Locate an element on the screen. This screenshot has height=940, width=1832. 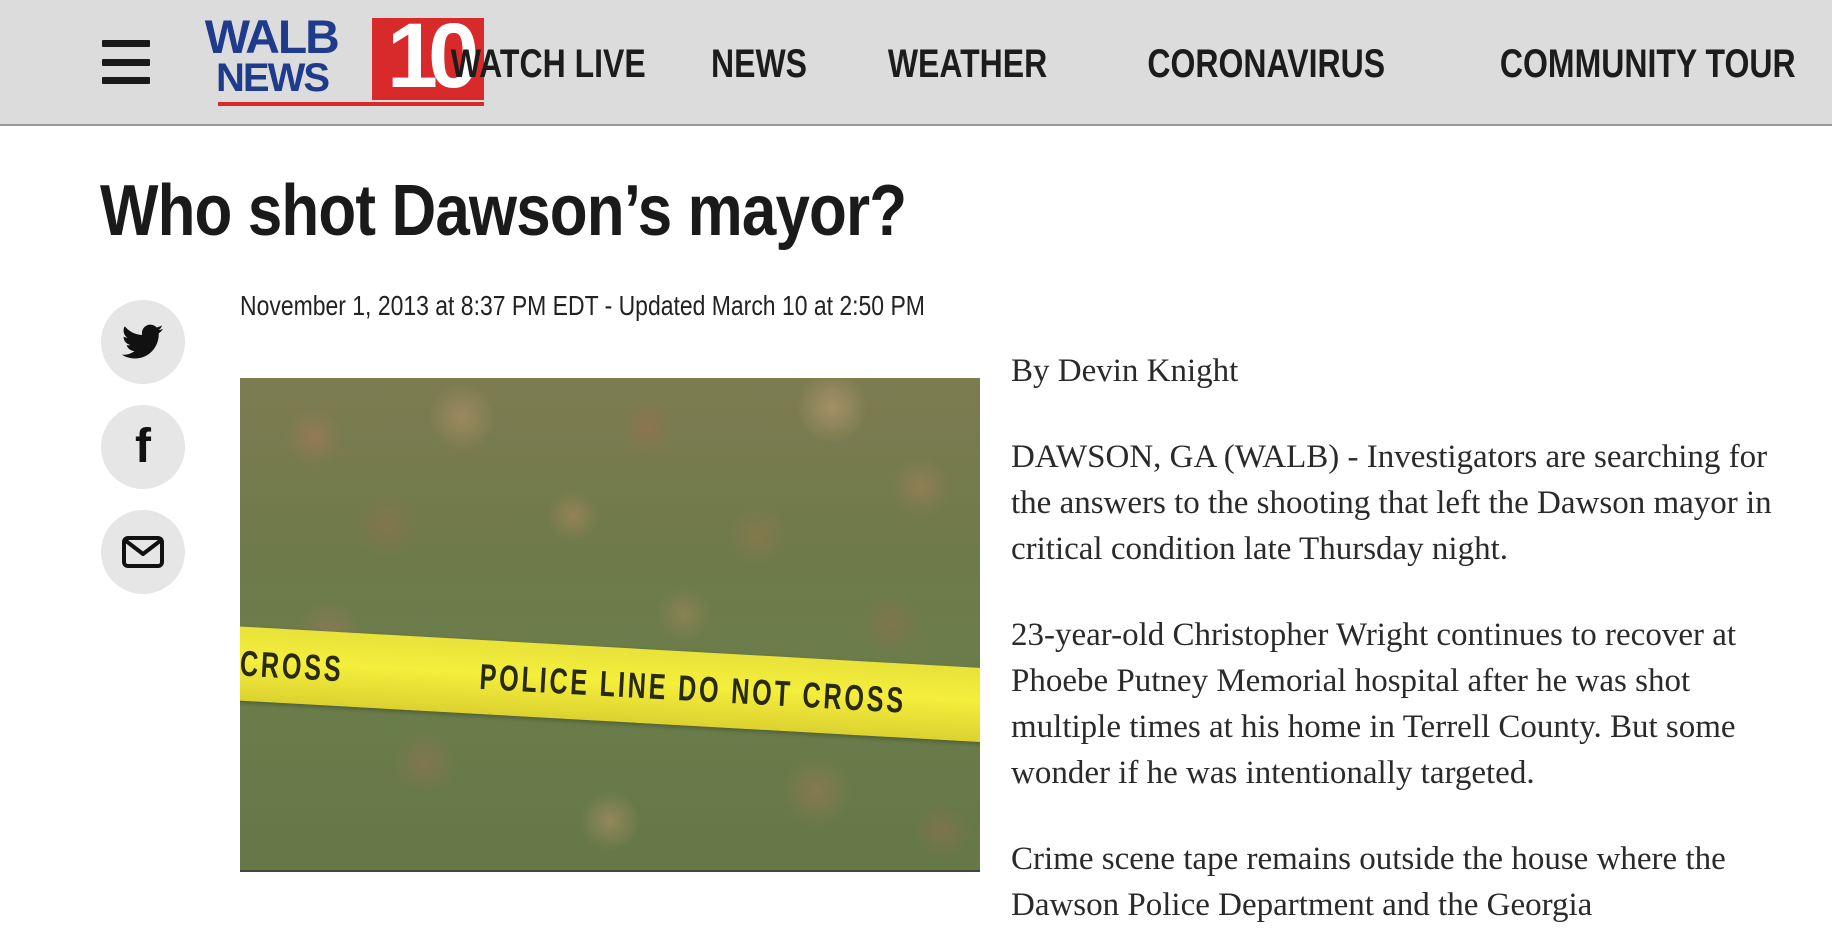
share-email-button is located at coordinates (143, 552).